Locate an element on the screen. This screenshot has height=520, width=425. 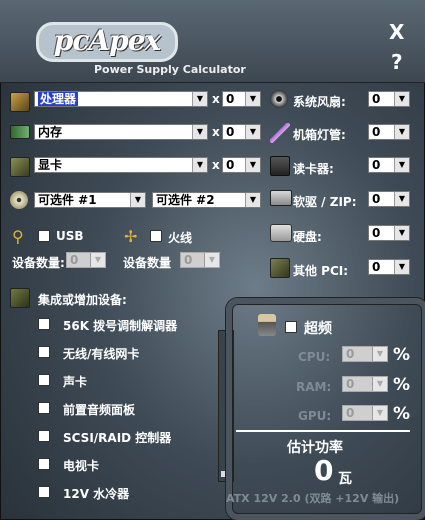
cardreader-select: 0 ▼ is located at coordinates (389, 165).